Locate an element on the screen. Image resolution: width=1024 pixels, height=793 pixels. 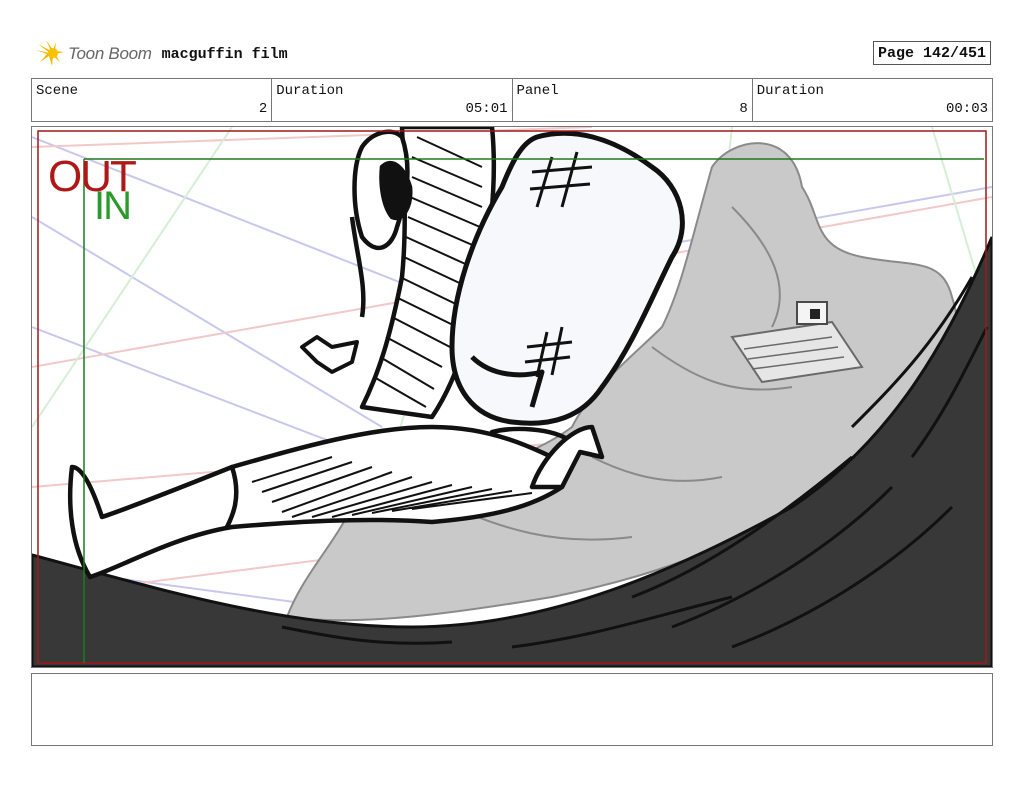
logo-wordmark: Toon Boom is located at coordinates (110, 53).